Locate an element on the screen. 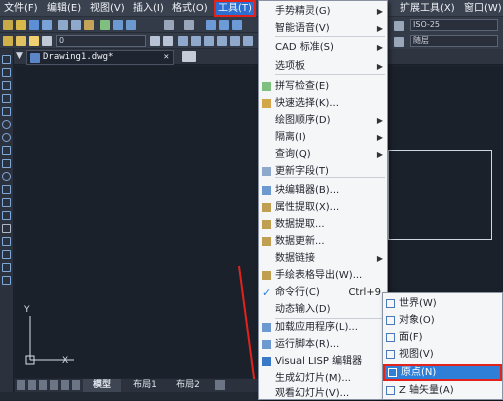  open-folder-icon is located at coordinates (21, 25).